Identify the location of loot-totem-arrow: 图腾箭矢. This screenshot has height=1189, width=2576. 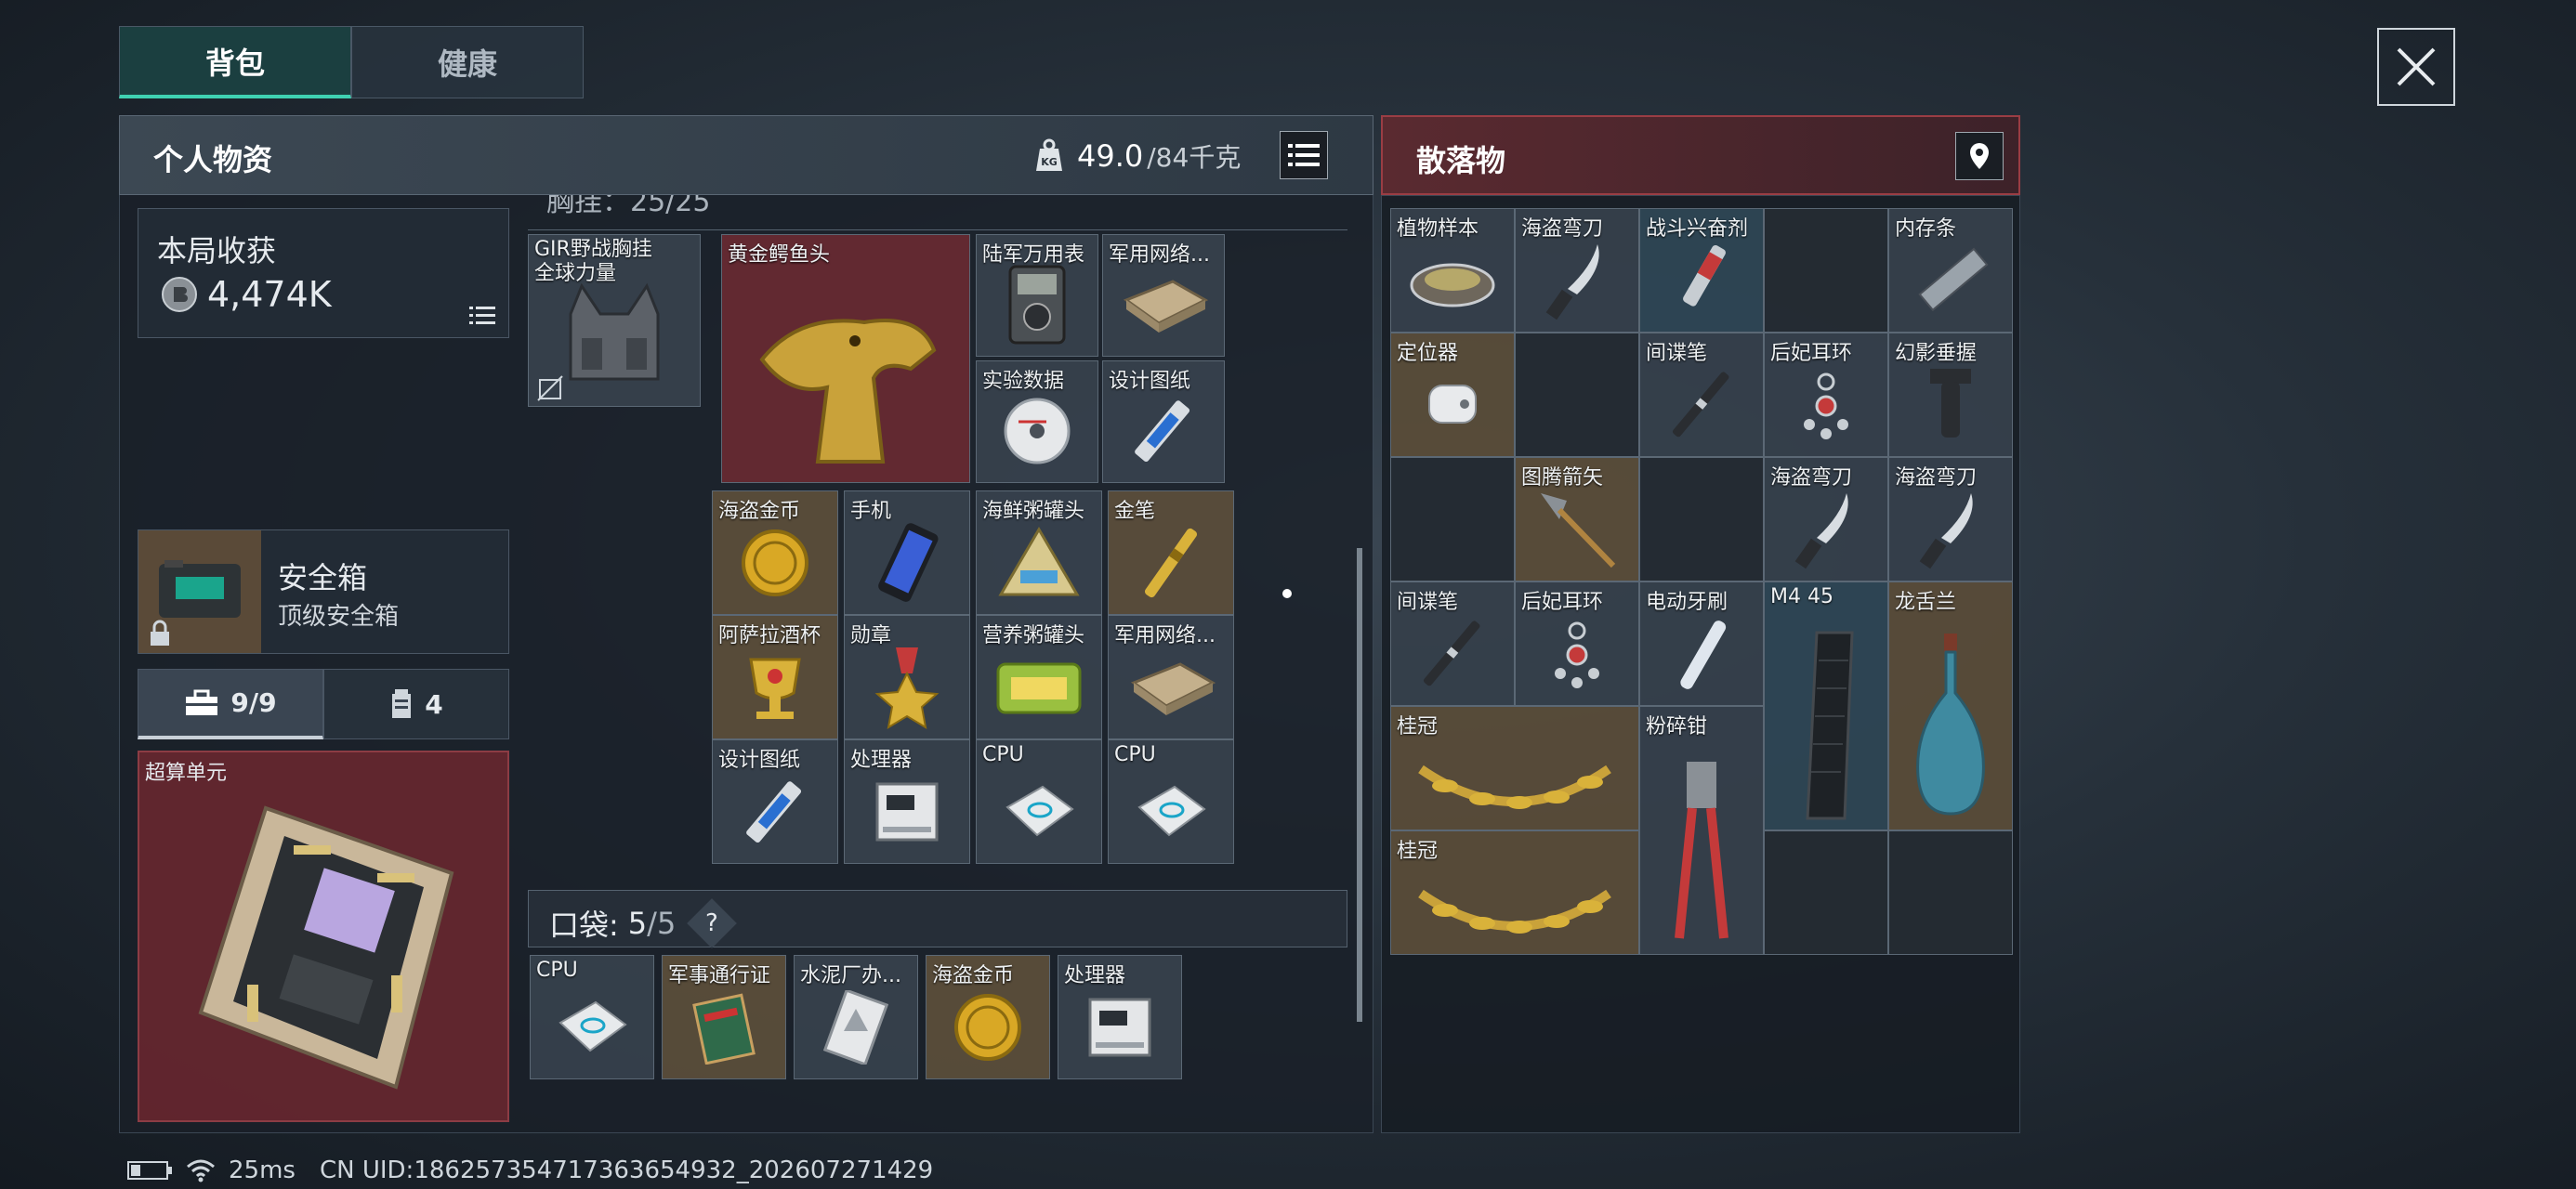
(1577, 519).